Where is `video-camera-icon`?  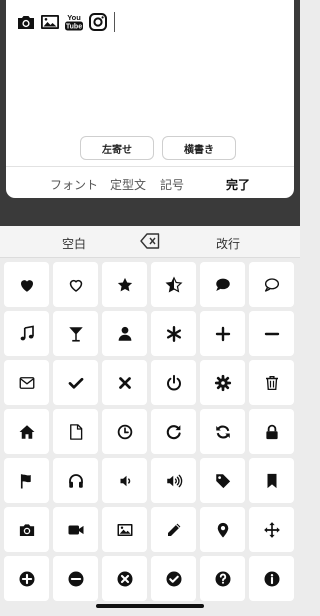 video-camera-icon is located at coordinates (75, 529).